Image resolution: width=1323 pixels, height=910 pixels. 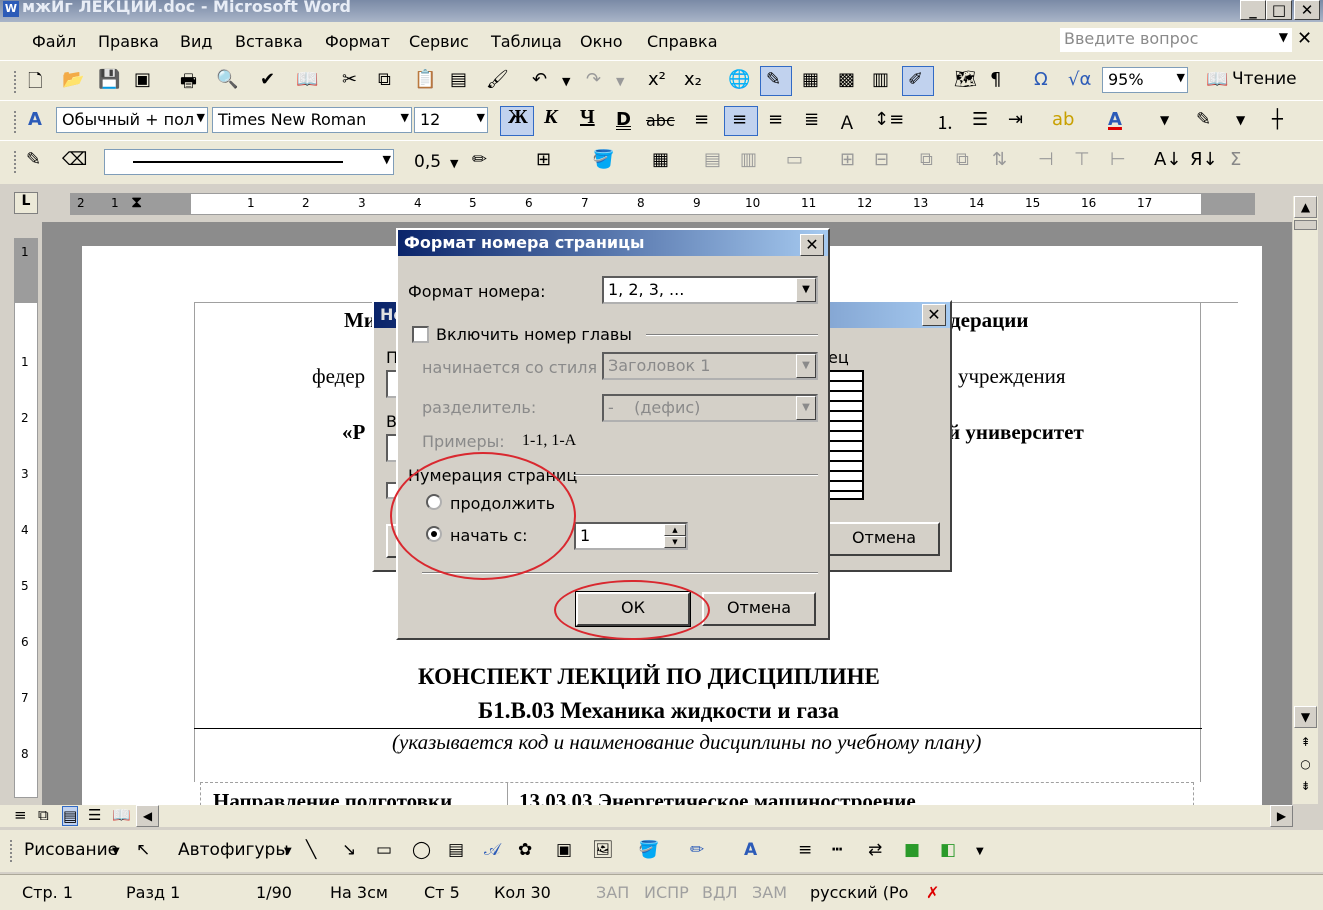 I want to click on doc-heading-1: КОНСПЕКТ ЛЕКЦИЙ ПО ДИСЦИПЛИНЕ, so click(x=649, y=677).